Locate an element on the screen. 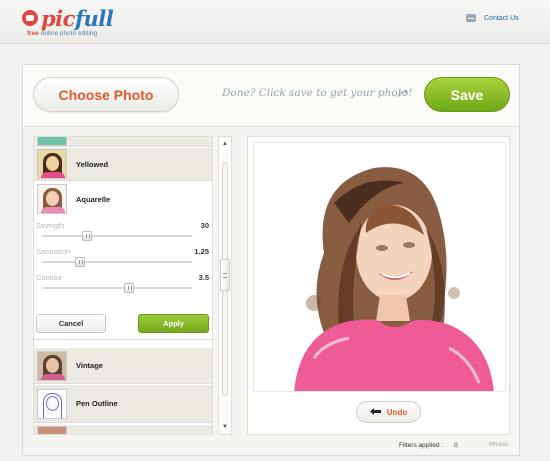 Image resolution: width=550 pixels, height=461 pixels. logo-wordmark: picfull is located at coordinates (77, 18).